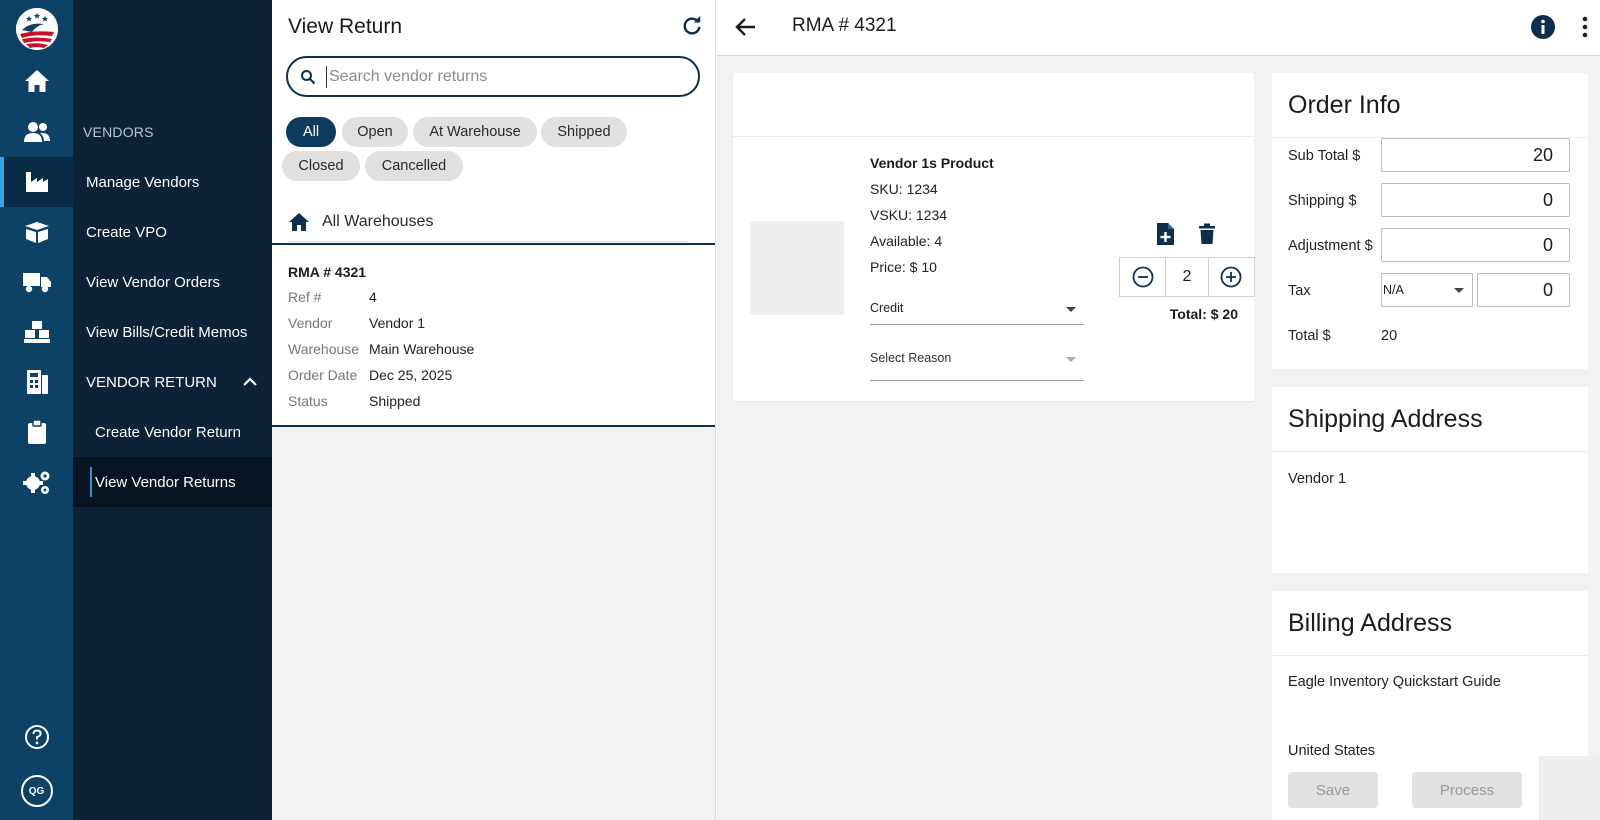 This screenshot has width=1600, height=820. I want to click on nav-group-label: VENDOR RETURN, so click(151, 382).